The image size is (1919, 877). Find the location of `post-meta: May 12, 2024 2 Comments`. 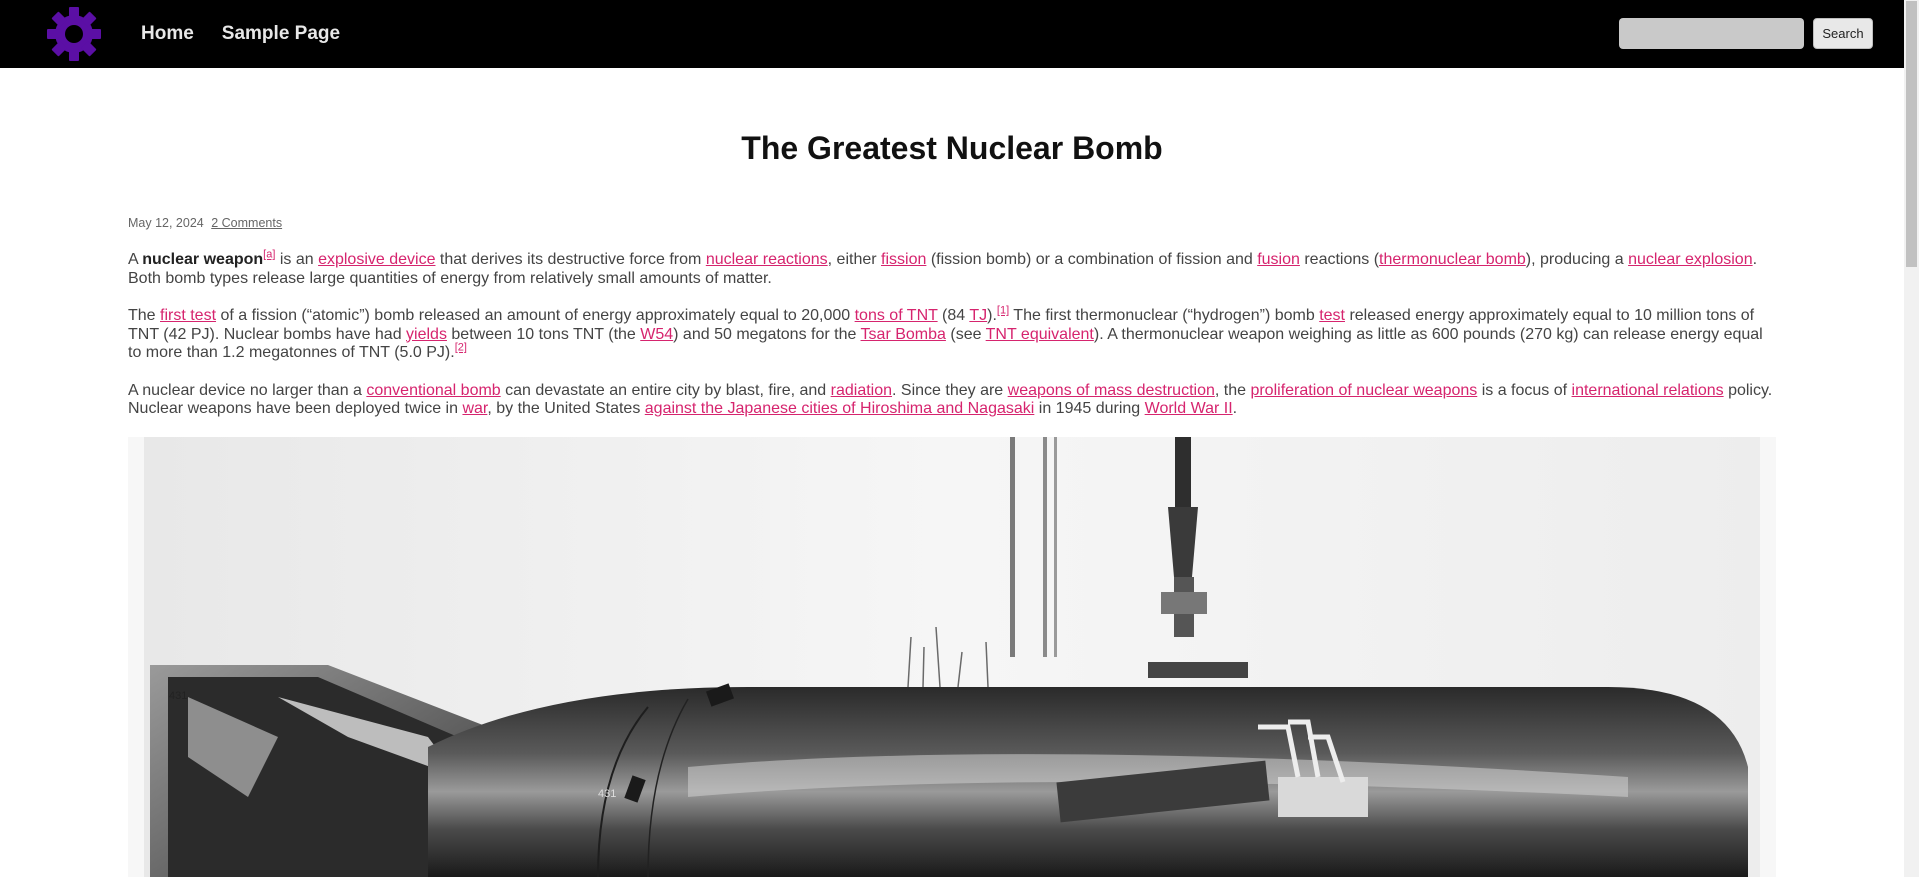

post-meta: May 12, 2024 2 Comments is located at coordinates (205, 223).